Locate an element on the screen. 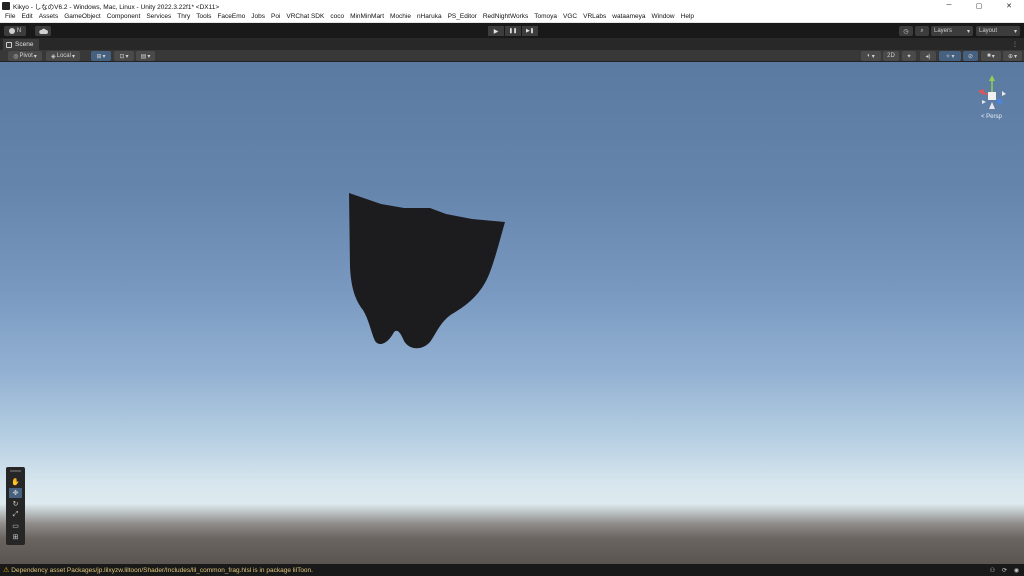 The image size is (1024, 576). menu-item-vgc: VGC is located at coordinates (570, 16).